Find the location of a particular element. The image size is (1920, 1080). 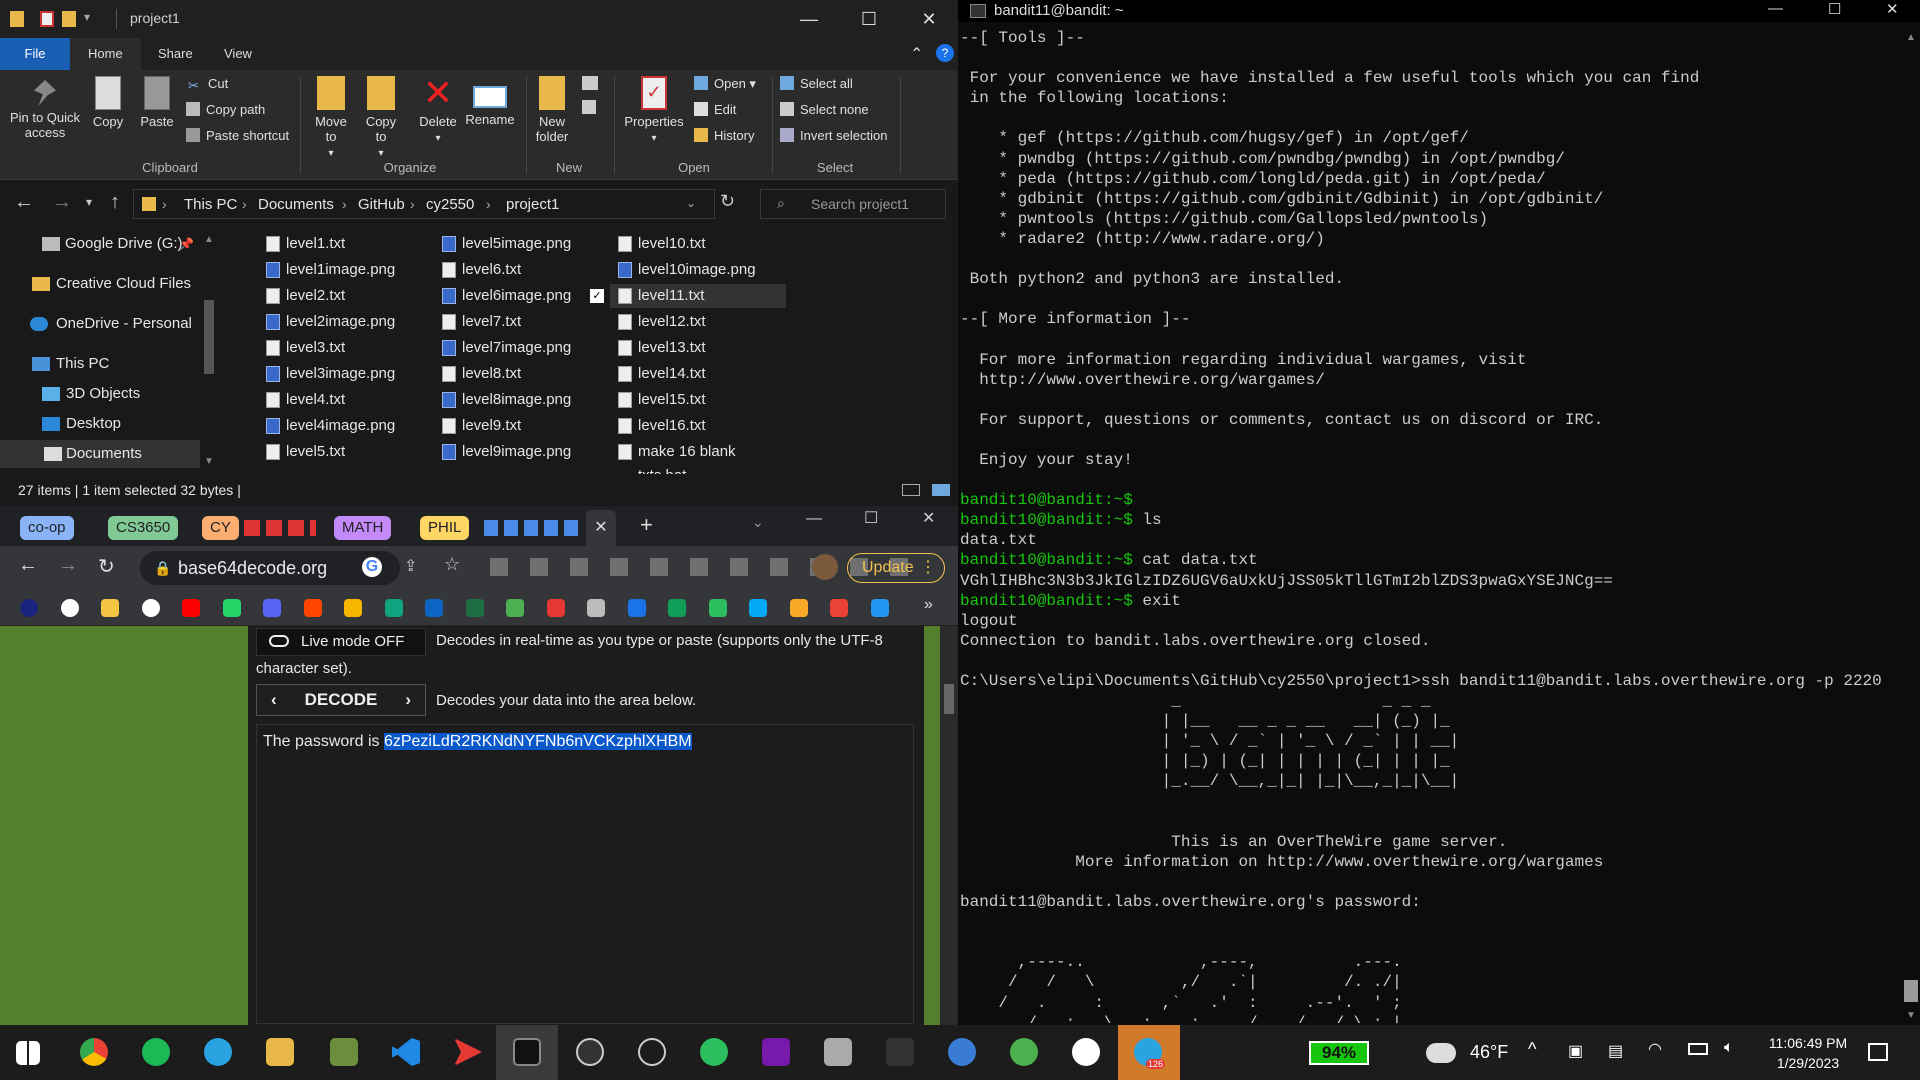

weather-icon is located at coordinates (1441, 1053).